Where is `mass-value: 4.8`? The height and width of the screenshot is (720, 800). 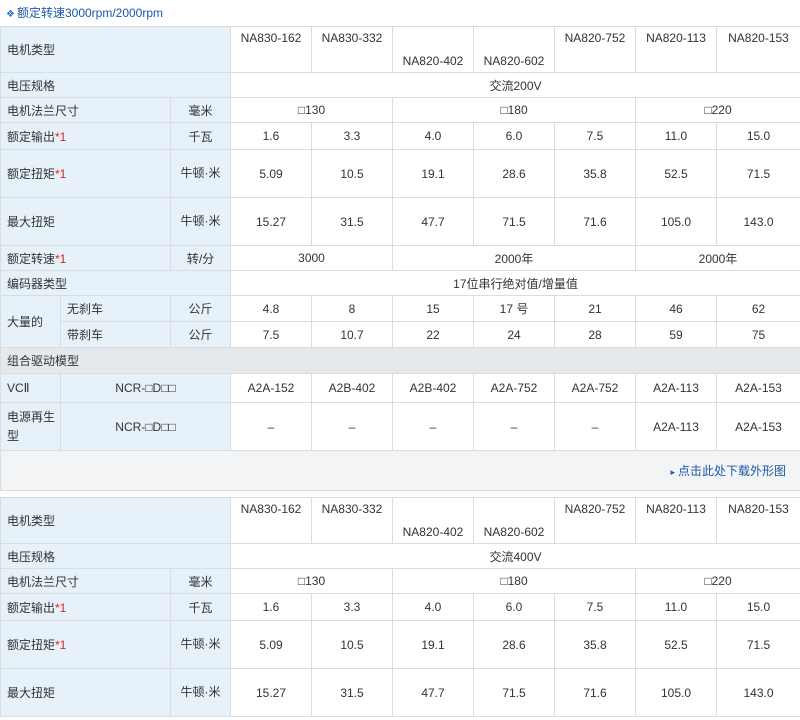
mass-value: 4.8 is located at coordinates (271, 308).